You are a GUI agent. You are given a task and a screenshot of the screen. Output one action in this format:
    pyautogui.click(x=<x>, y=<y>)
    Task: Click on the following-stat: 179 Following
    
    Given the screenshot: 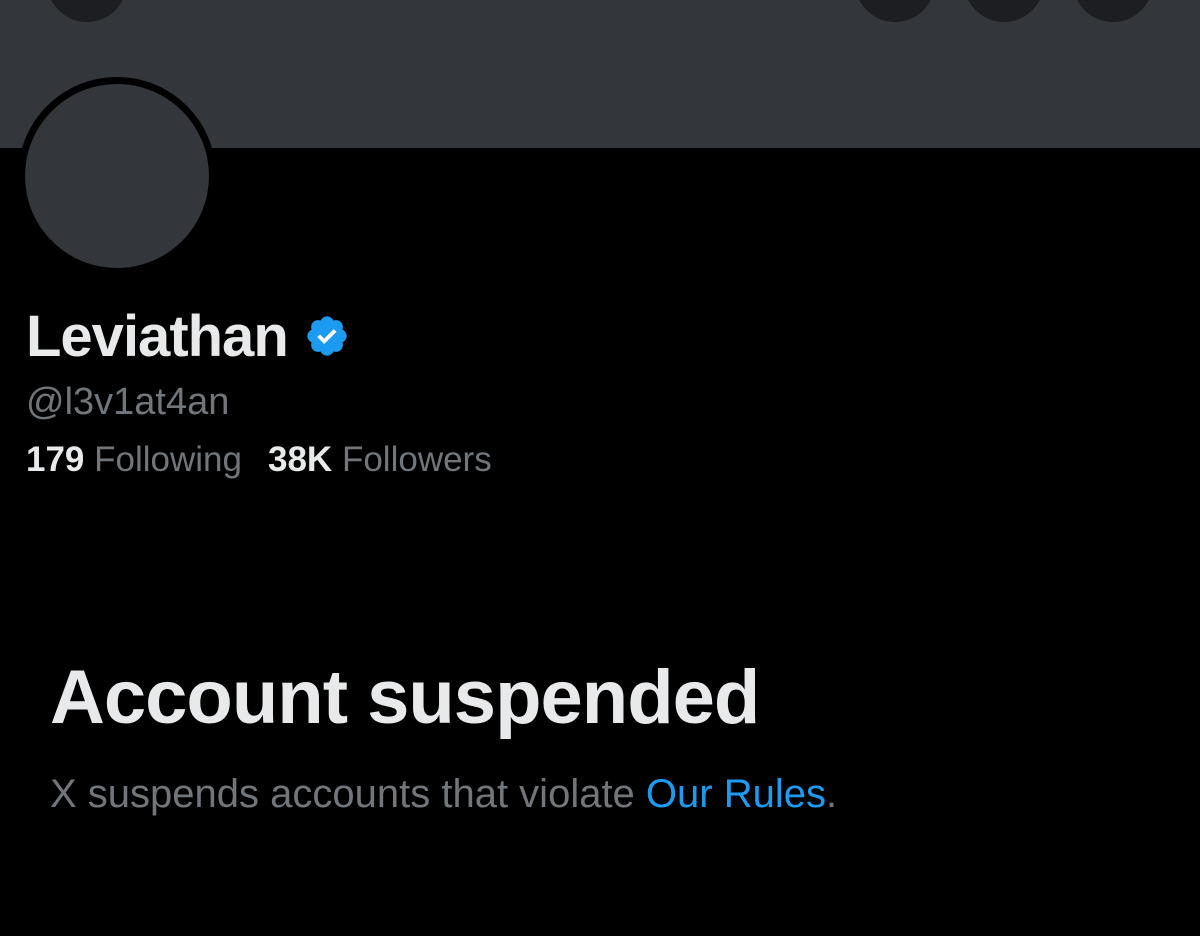 What is the action you would take?
    pyautogui.click(x=134, y=459)
    